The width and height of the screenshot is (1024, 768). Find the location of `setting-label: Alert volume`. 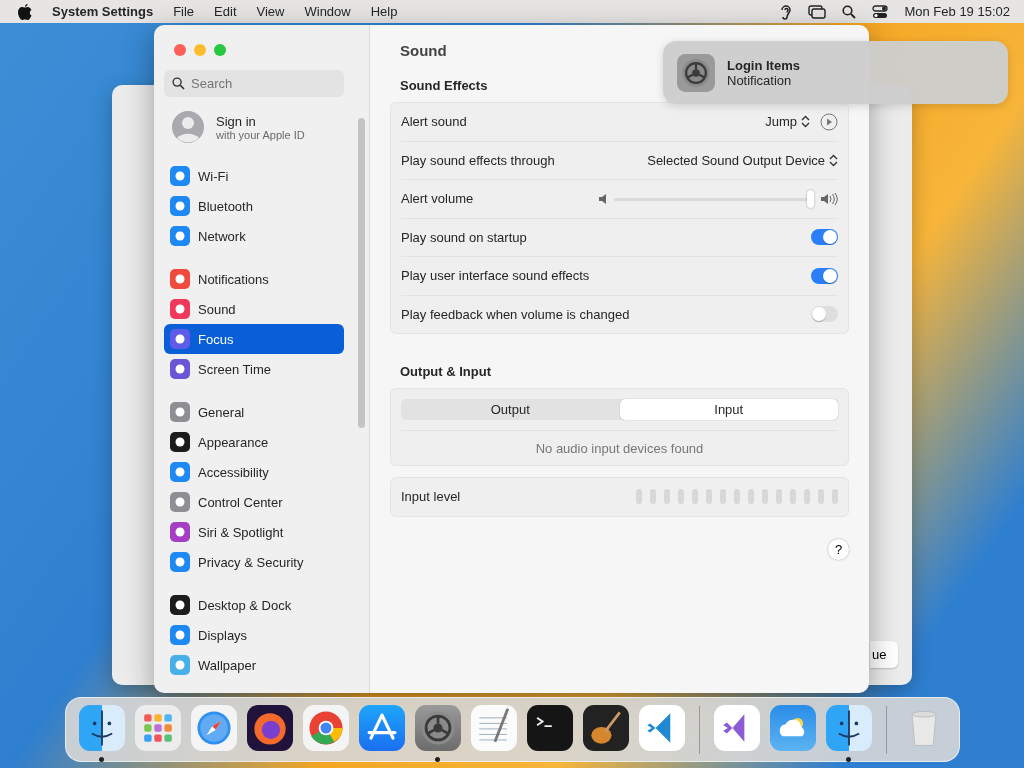

setting-label: Alert volume is located at coordinates (437, 199).